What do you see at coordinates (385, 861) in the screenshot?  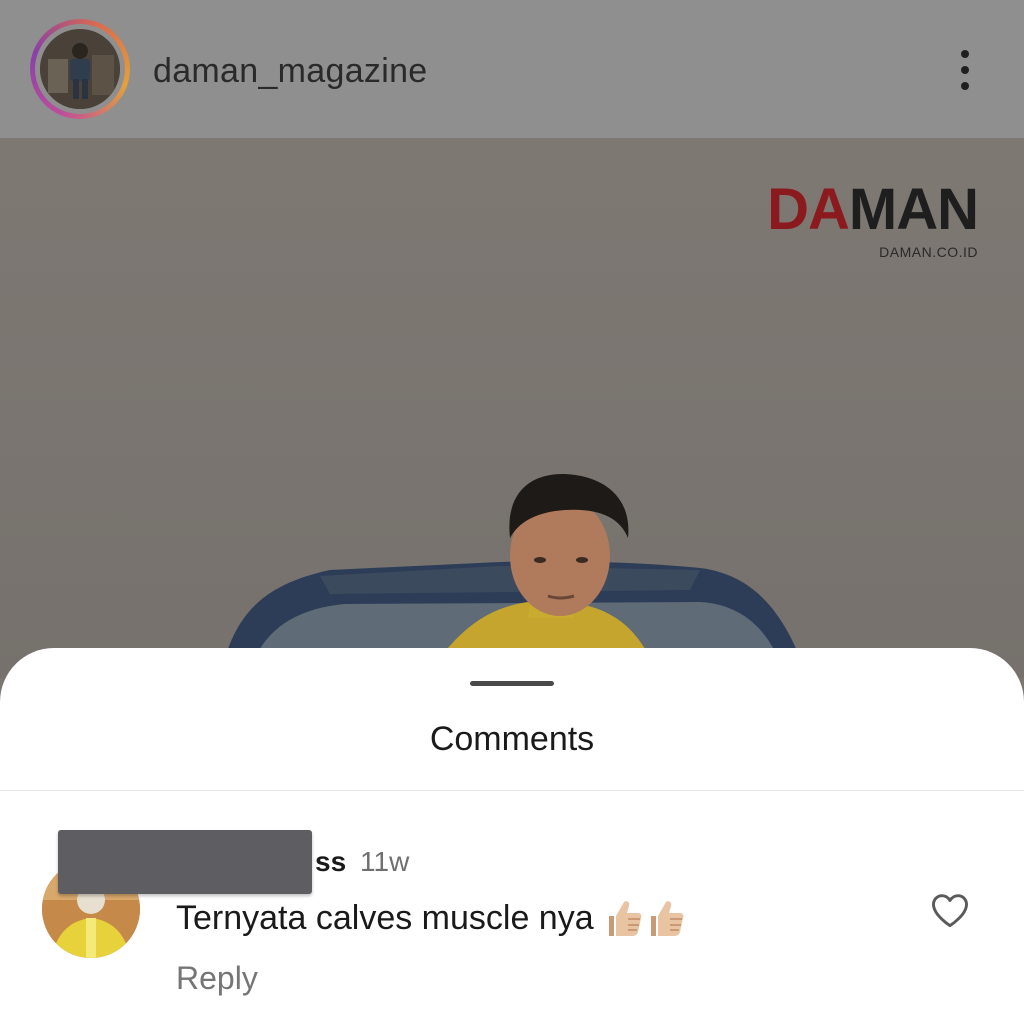 I see `comment-timestamp: 11w` at bounding box center [385, 861].